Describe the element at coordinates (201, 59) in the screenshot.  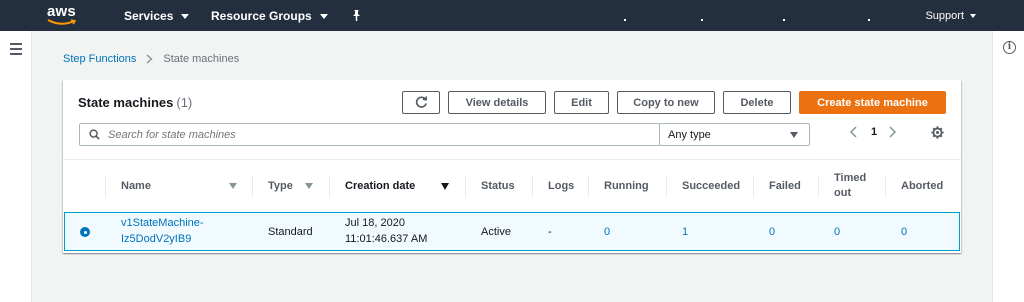
I see `breadcrumb-current: State machines` at that location.